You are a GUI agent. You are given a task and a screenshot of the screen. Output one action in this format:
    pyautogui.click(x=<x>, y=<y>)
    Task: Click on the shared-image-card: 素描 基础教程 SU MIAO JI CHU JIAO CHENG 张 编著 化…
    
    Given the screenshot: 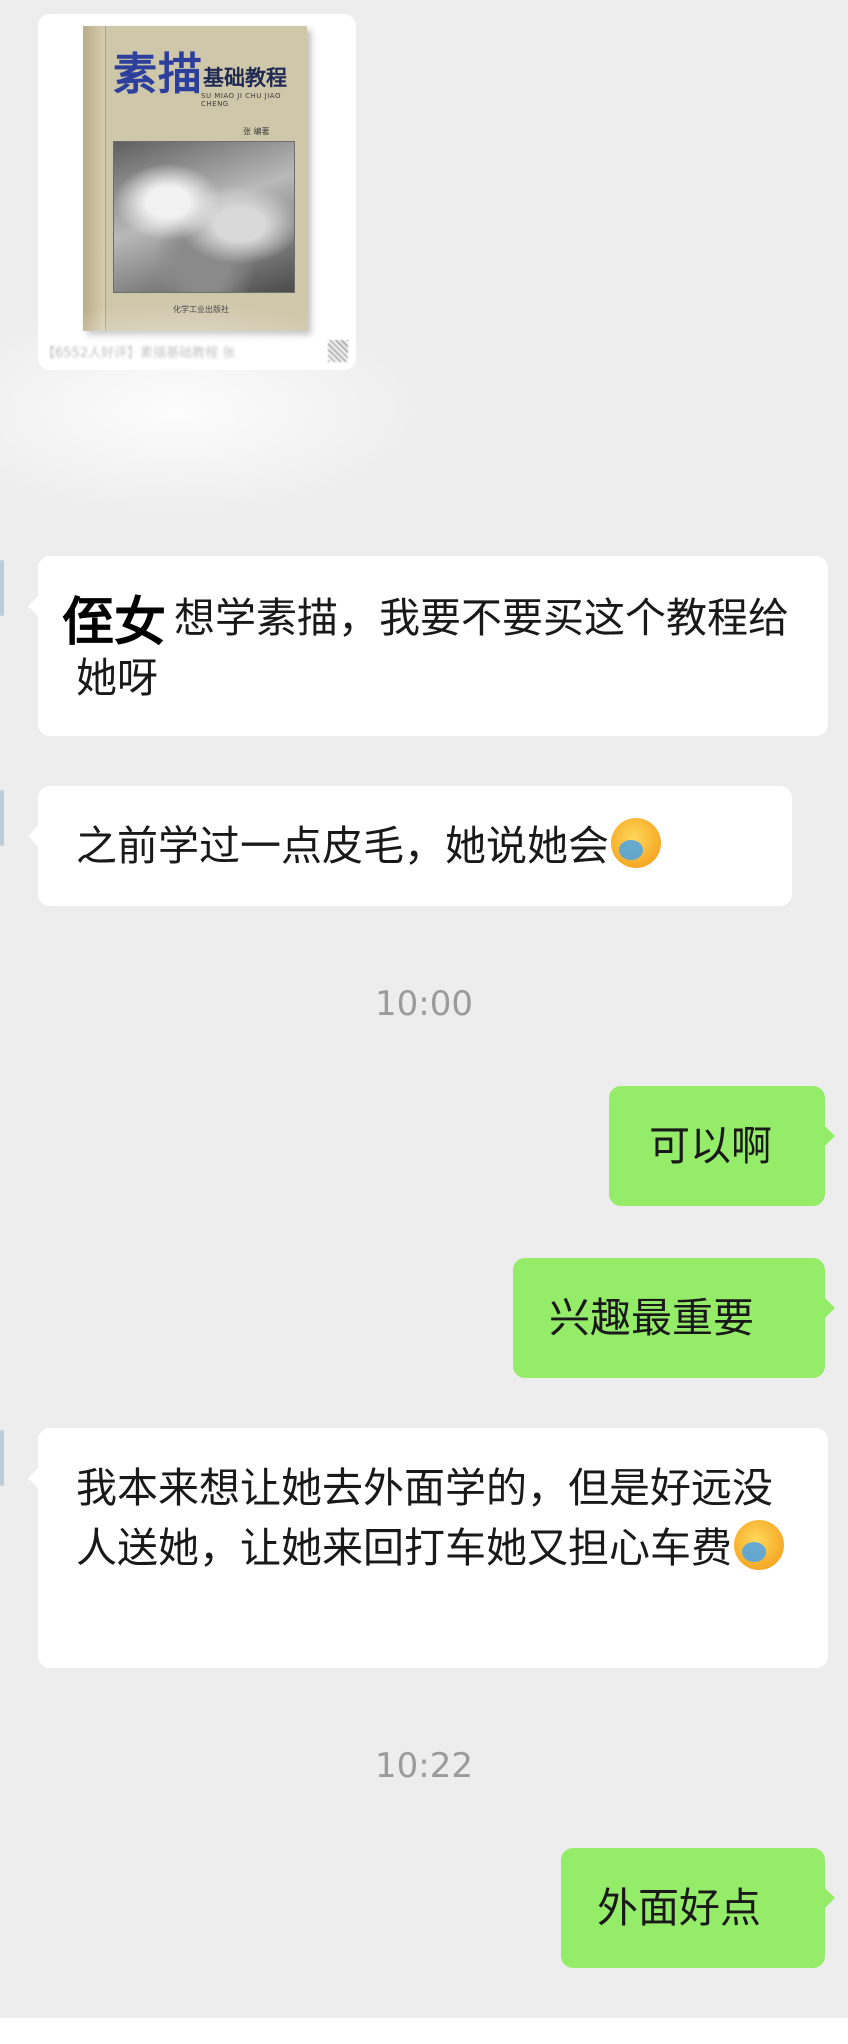 What is the action you would take?
    pyautogui.click(x=197, y=192)
    